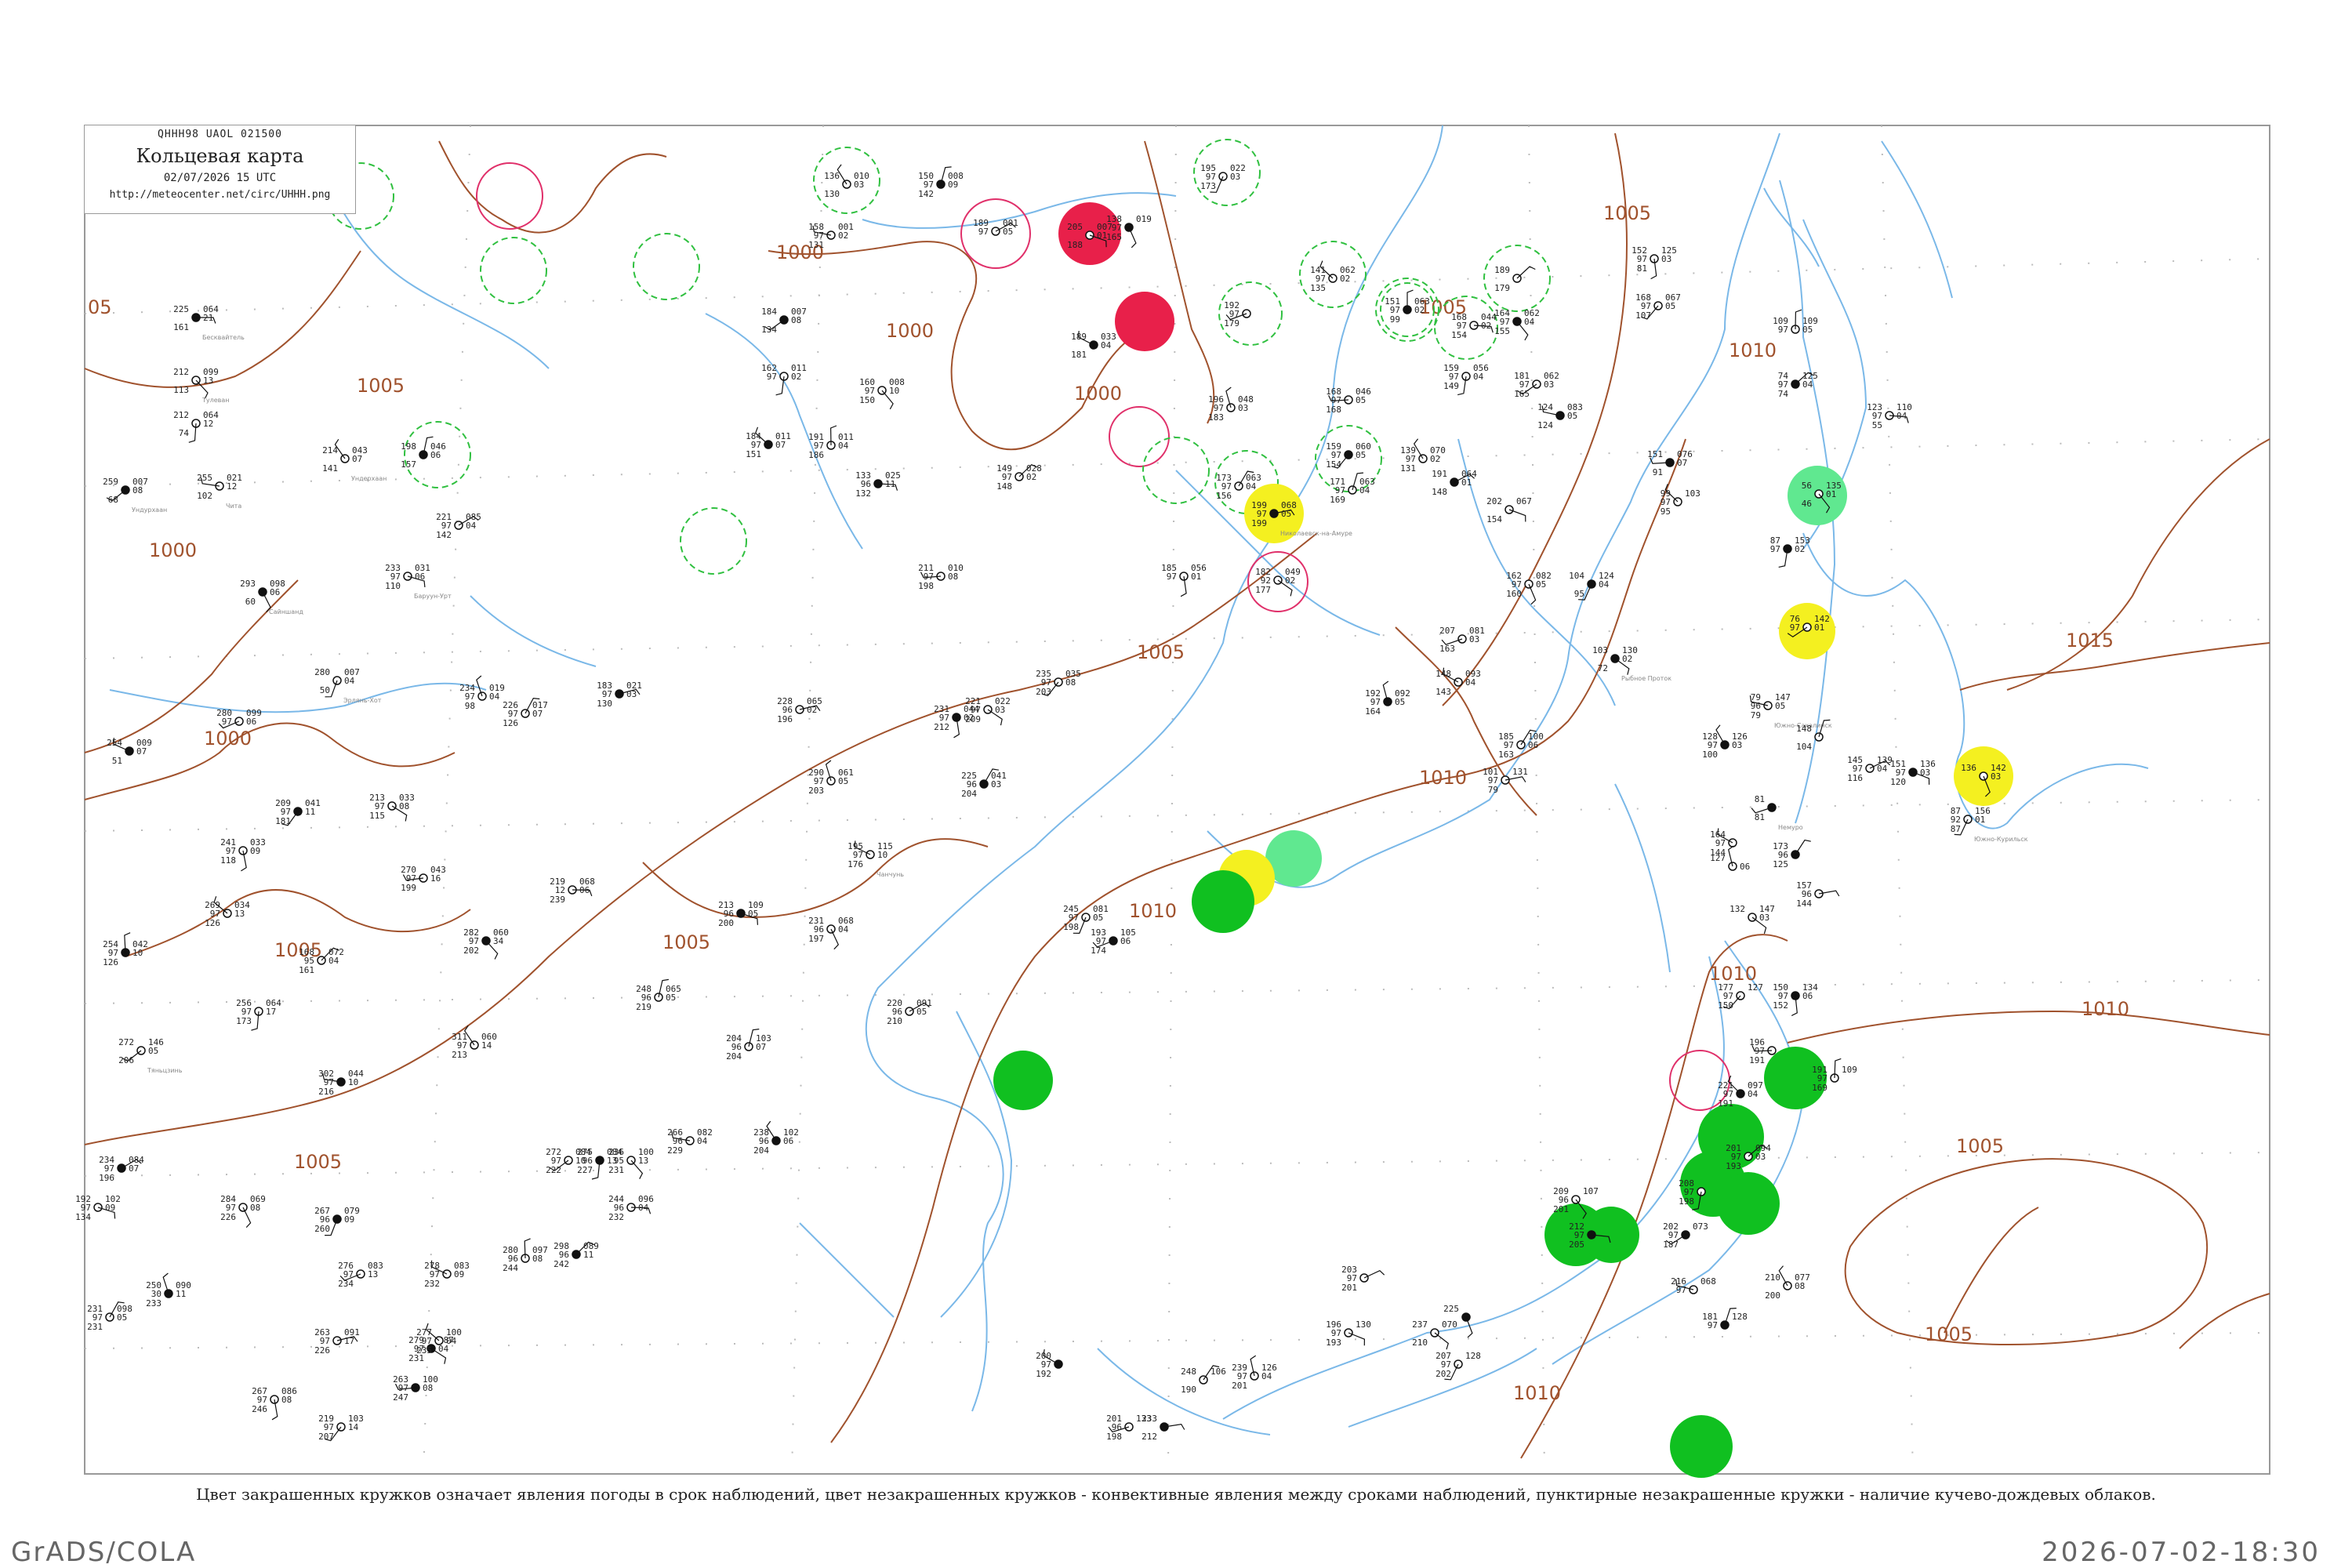  What do you see at coordinates (690, 1141) in the screenshot?
I see `station-plot: 2669622908204` at bounding box center [690, 1141].